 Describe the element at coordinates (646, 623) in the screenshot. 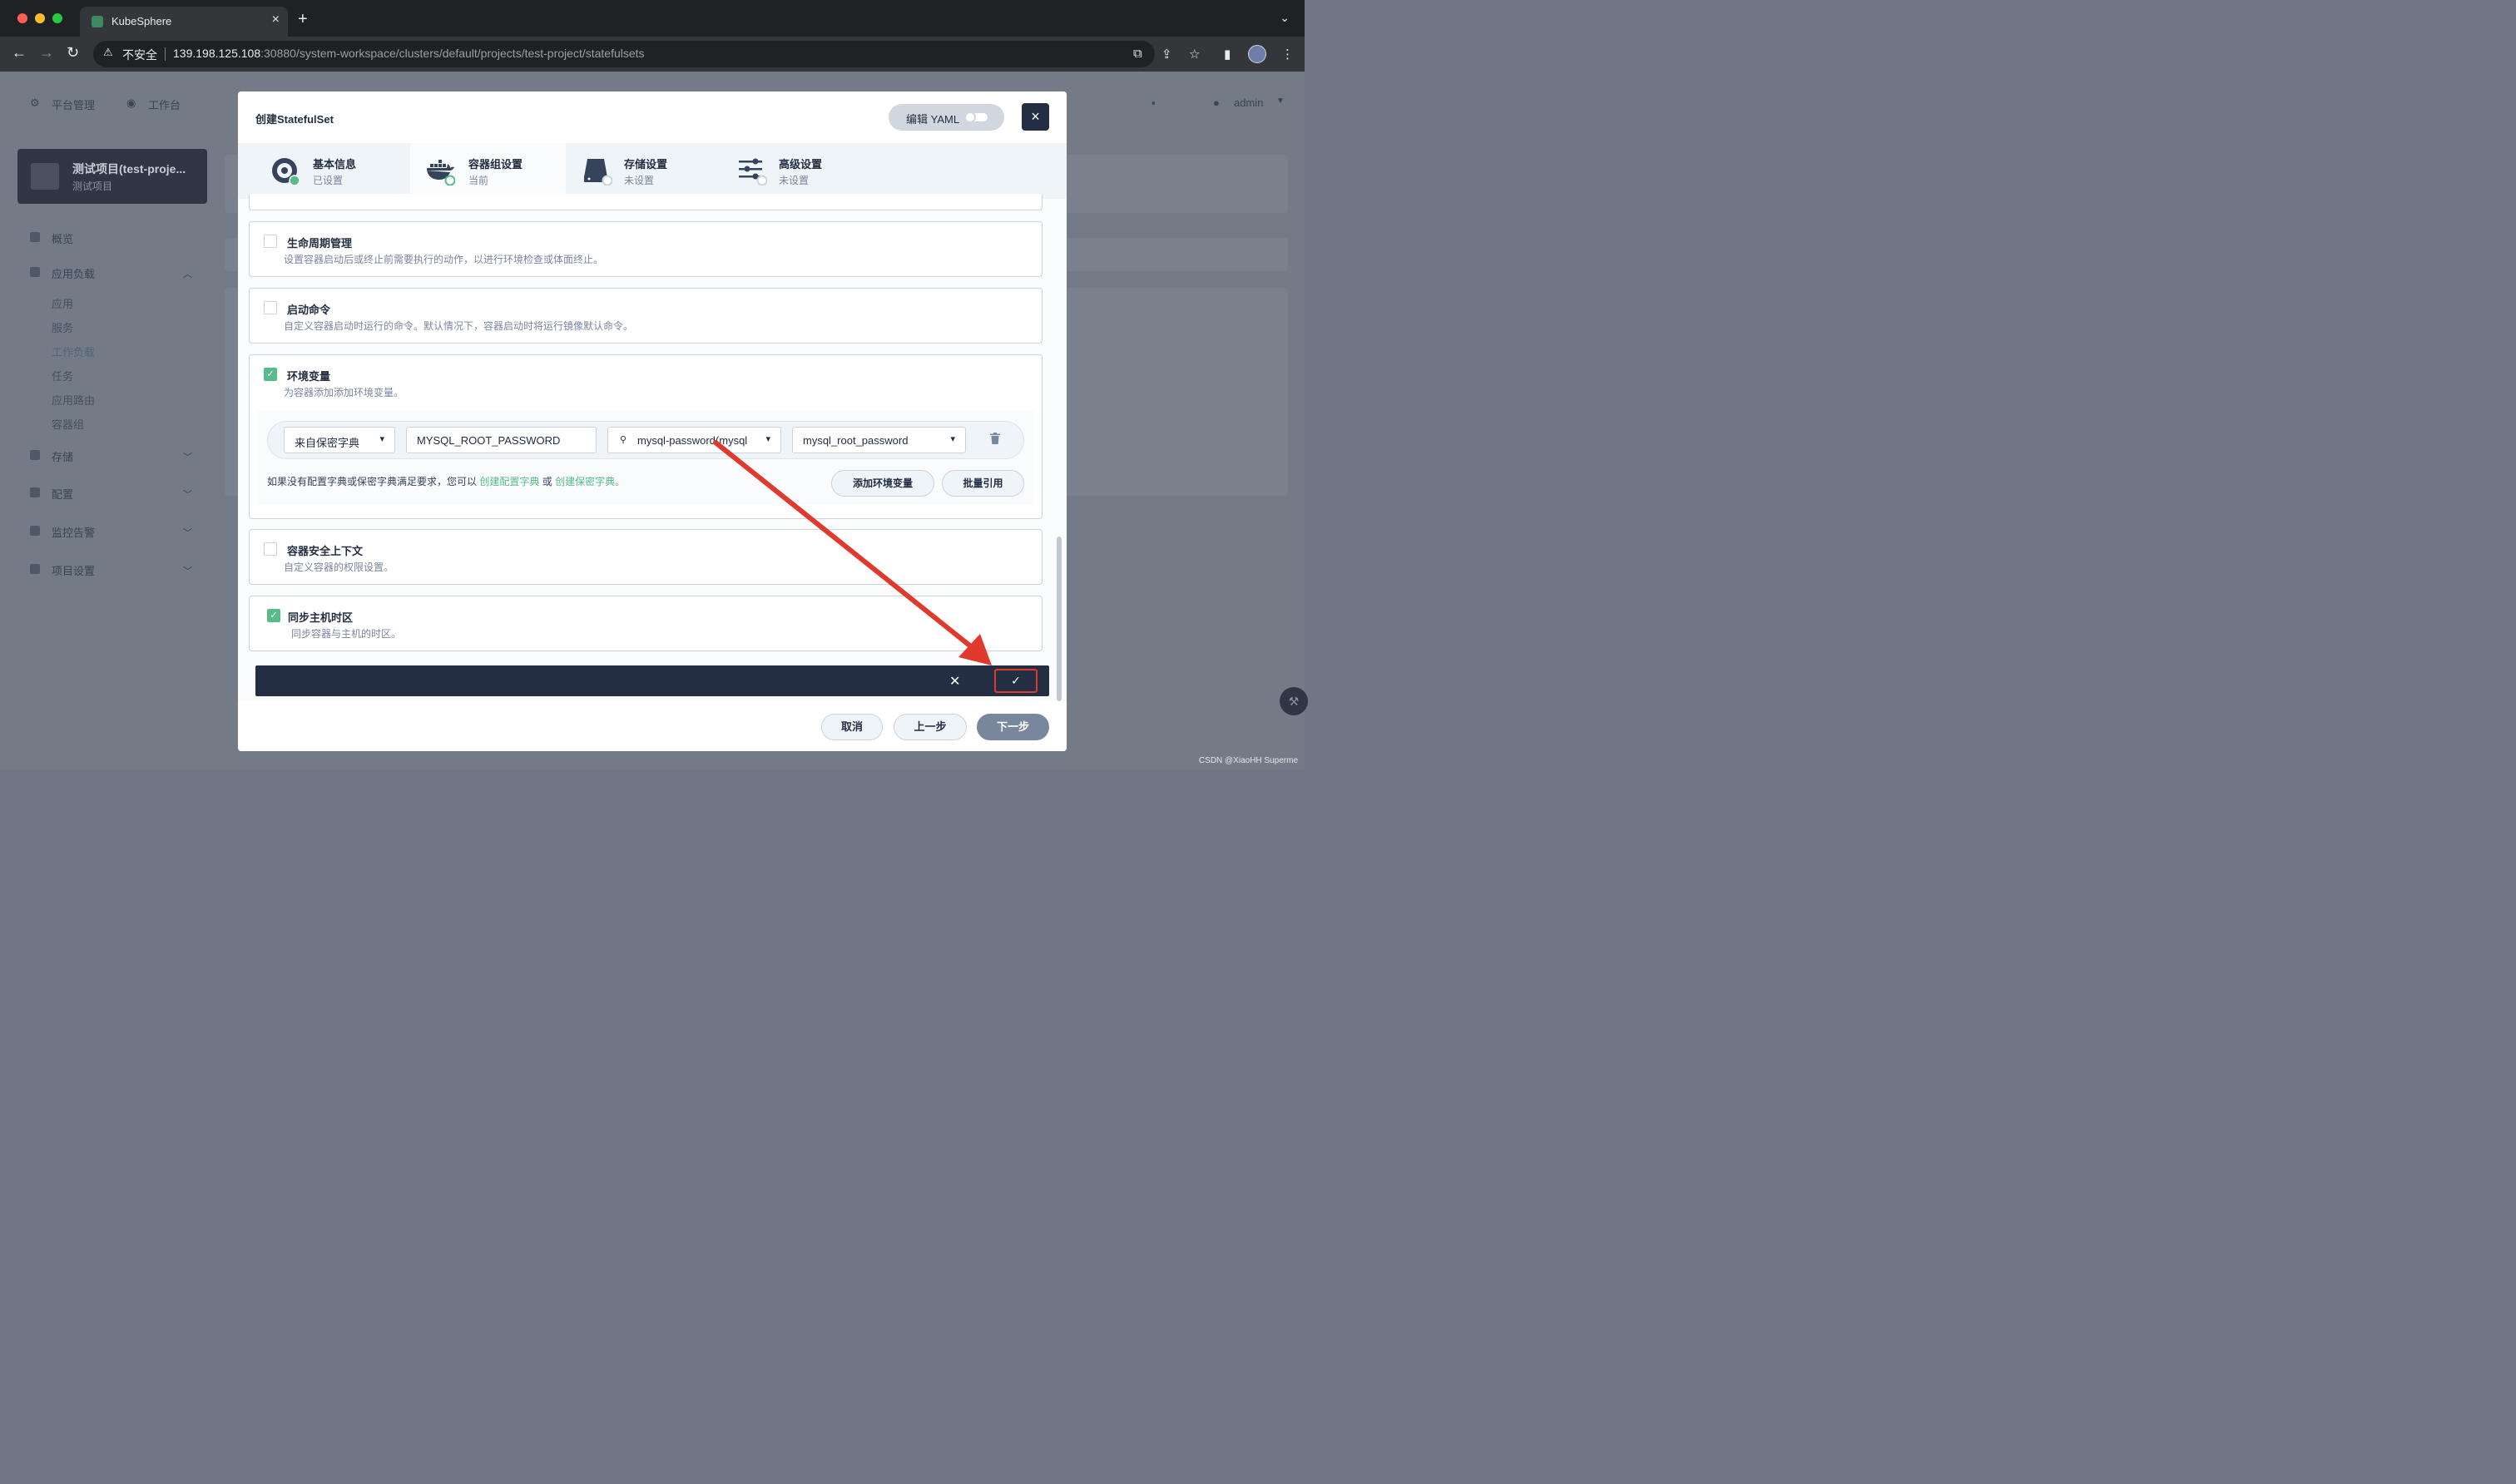

I see `sync-timezone-card: ✓ 同步主机时区 同步容器与主机的时区。` at that location.